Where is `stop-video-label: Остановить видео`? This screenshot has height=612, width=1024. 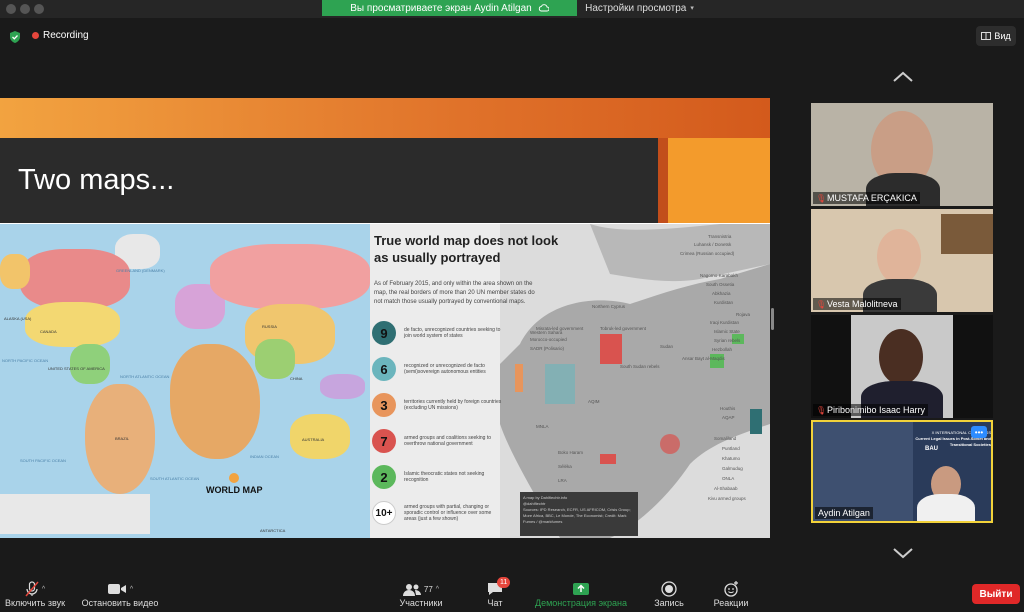 stop-video-label: Остановить видео is located at coordinates (120, 603).